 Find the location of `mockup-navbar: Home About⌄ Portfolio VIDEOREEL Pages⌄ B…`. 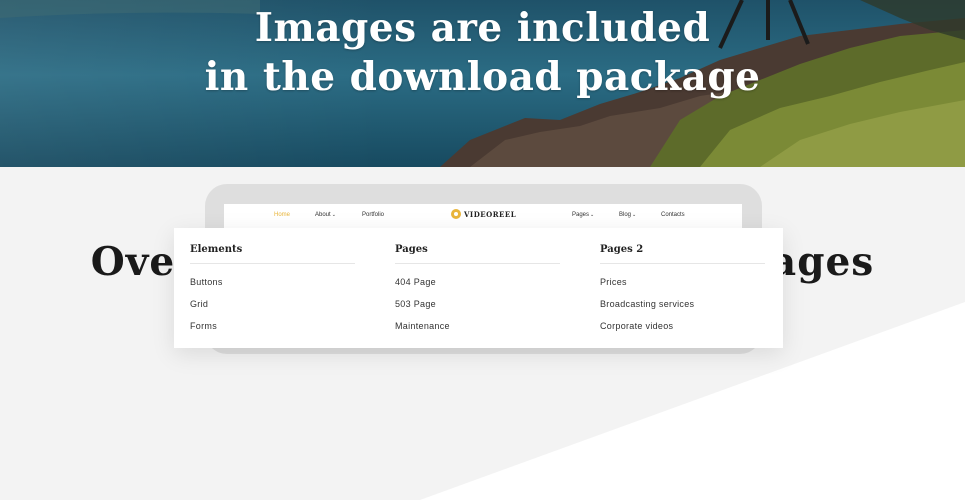

mockup-navbar: Home About⌄ Portfolio VIDEOREEL Pages⌄ B… is located at coordinates (483, 216).